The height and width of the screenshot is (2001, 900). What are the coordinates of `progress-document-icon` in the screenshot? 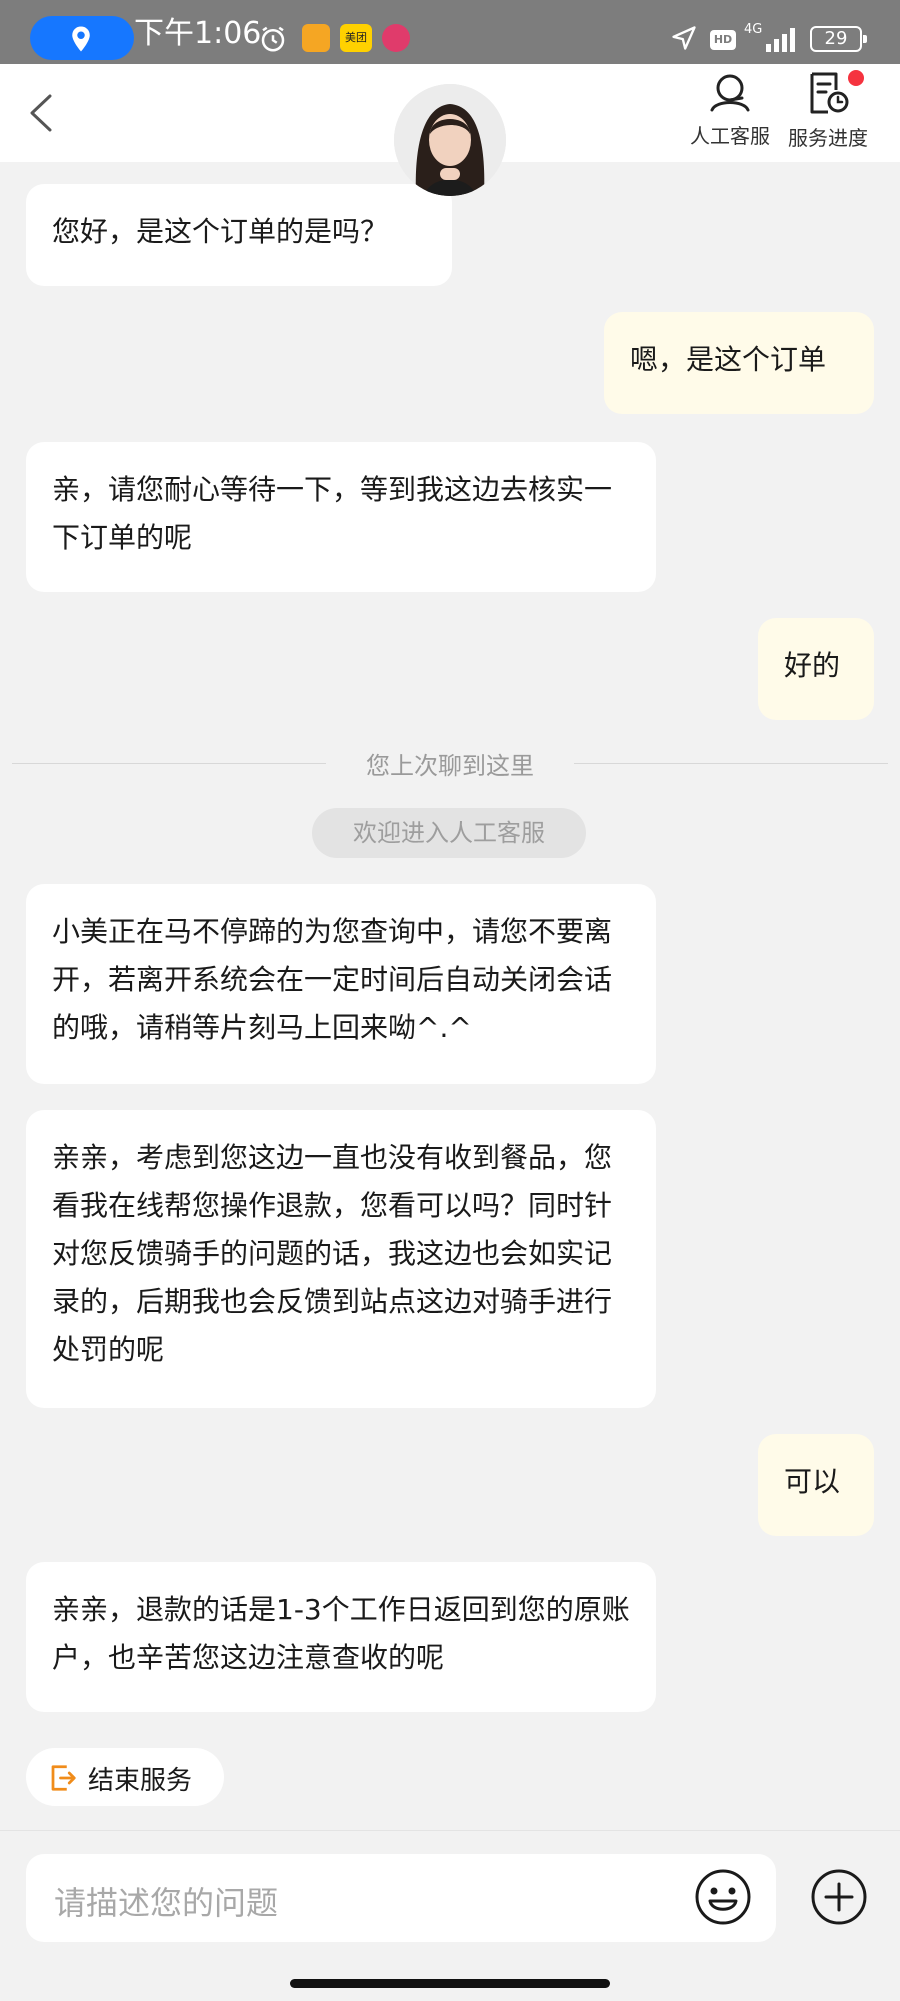 It's located at (829, 93).